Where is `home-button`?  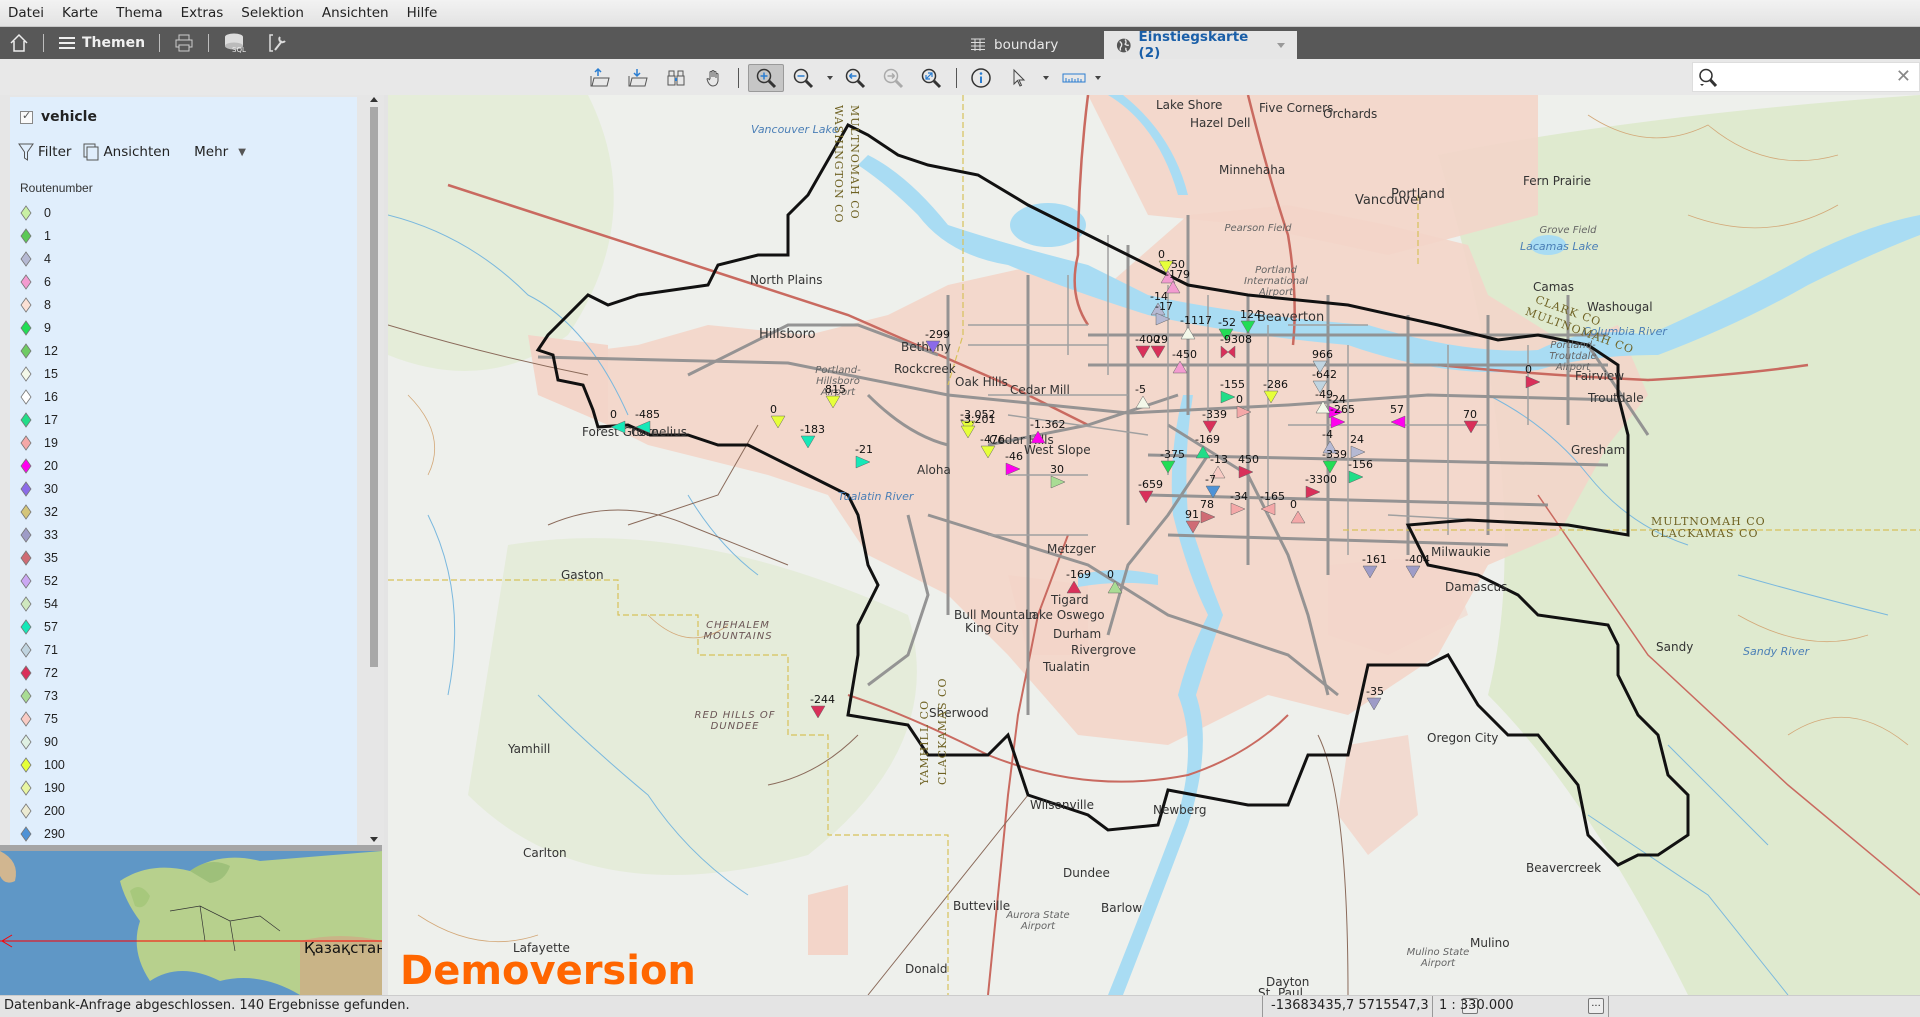 home-button is located at coordinates (19, 43).